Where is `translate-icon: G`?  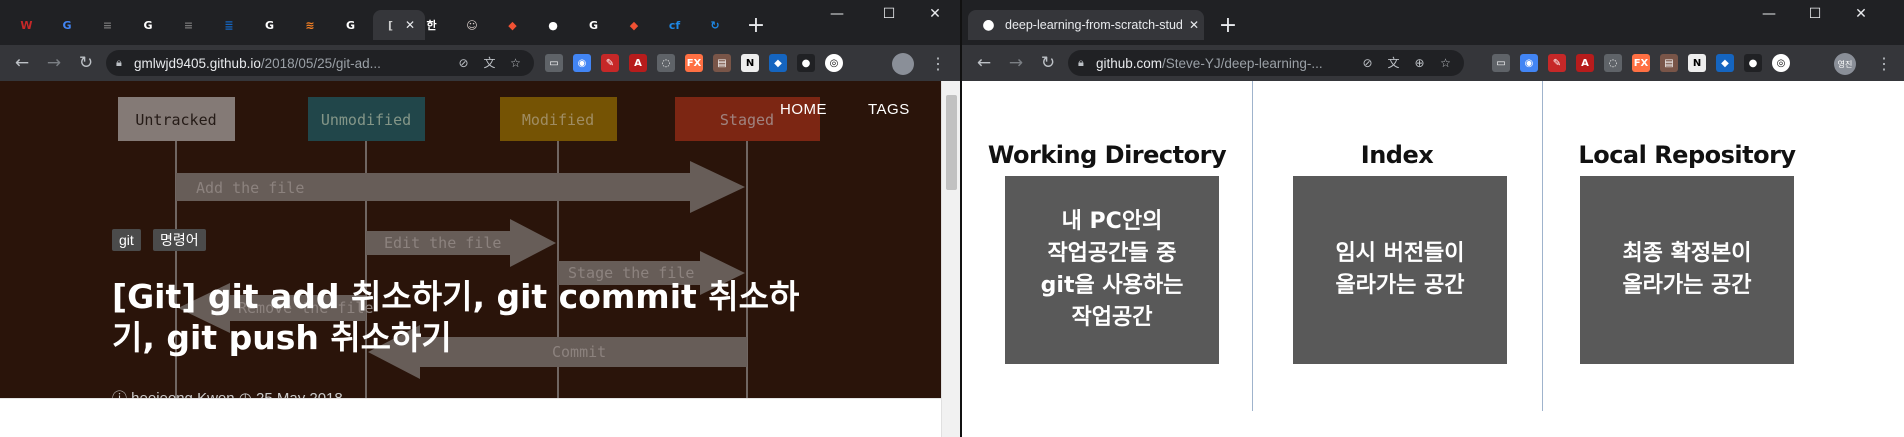
translate-icon: G is located at coordinates (67, 25).